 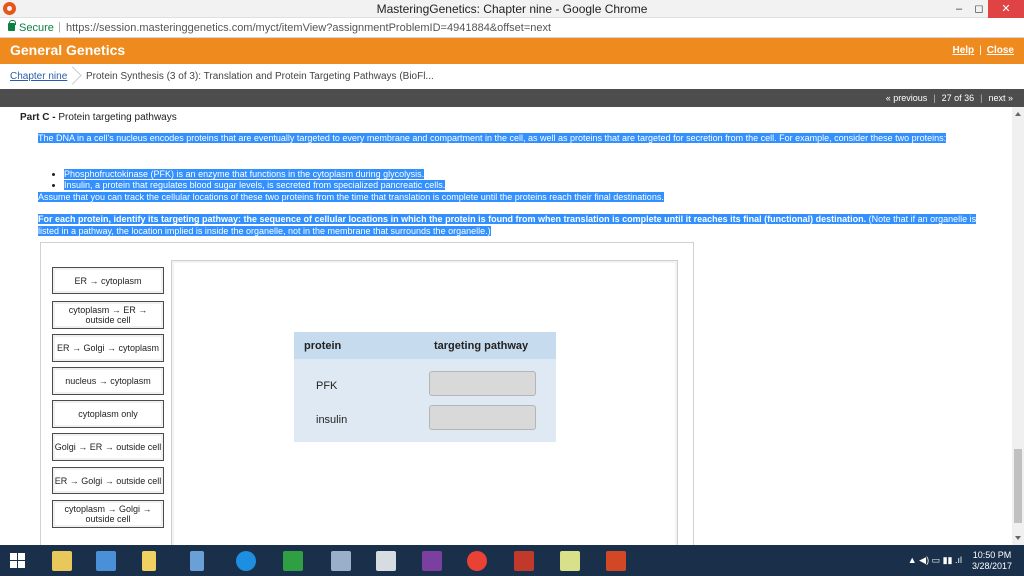 What do you see at coordinates (18, 561) in the screenshot?
I see `windows-start-icon` at bounding box center [18, 561].